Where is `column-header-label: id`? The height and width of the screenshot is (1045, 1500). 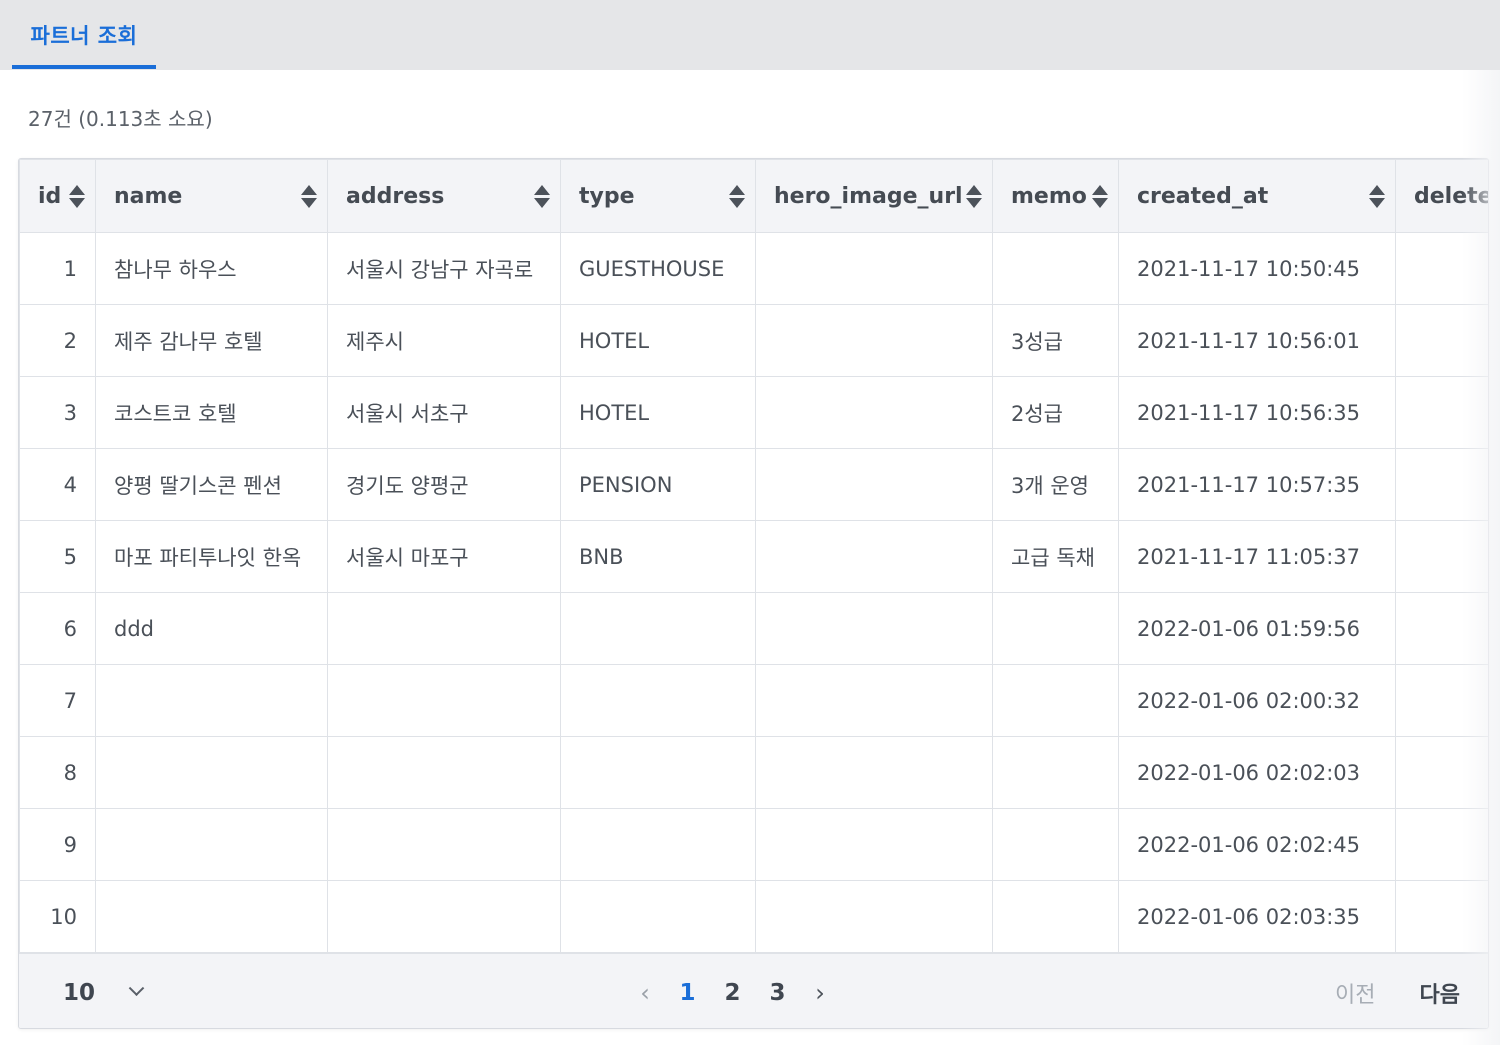
column-header-label: id is located at coordinates (50, 196).